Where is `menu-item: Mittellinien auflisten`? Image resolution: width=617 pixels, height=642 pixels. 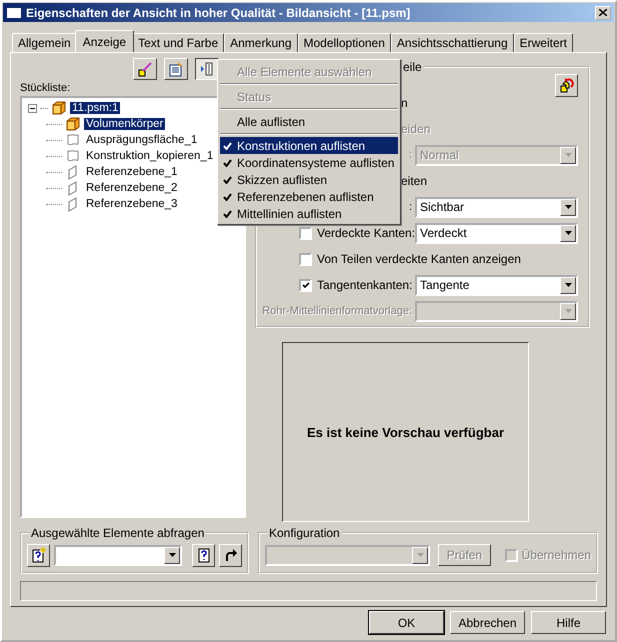 menu-item: Mittellinien auflisten is located at coordinates (309, 213).